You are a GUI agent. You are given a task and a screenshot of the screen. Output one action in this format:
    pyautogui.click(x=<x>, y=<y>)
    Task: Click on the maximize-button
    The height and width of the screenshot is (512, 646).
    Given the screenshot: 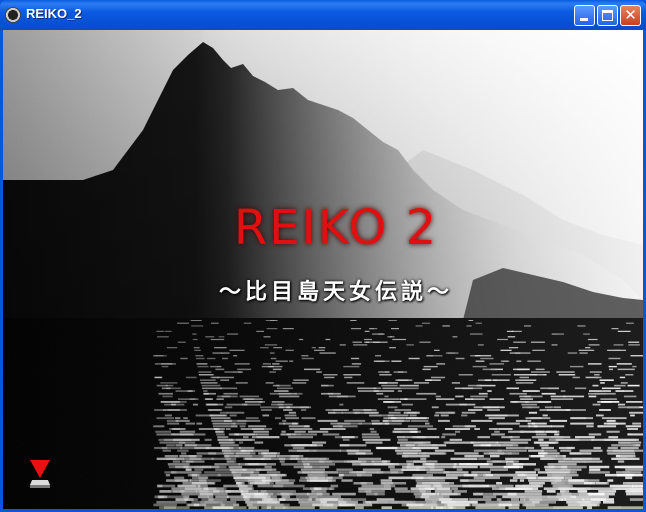 What is the action you would take?
    pyautogui.click(x=607, y=15)
    